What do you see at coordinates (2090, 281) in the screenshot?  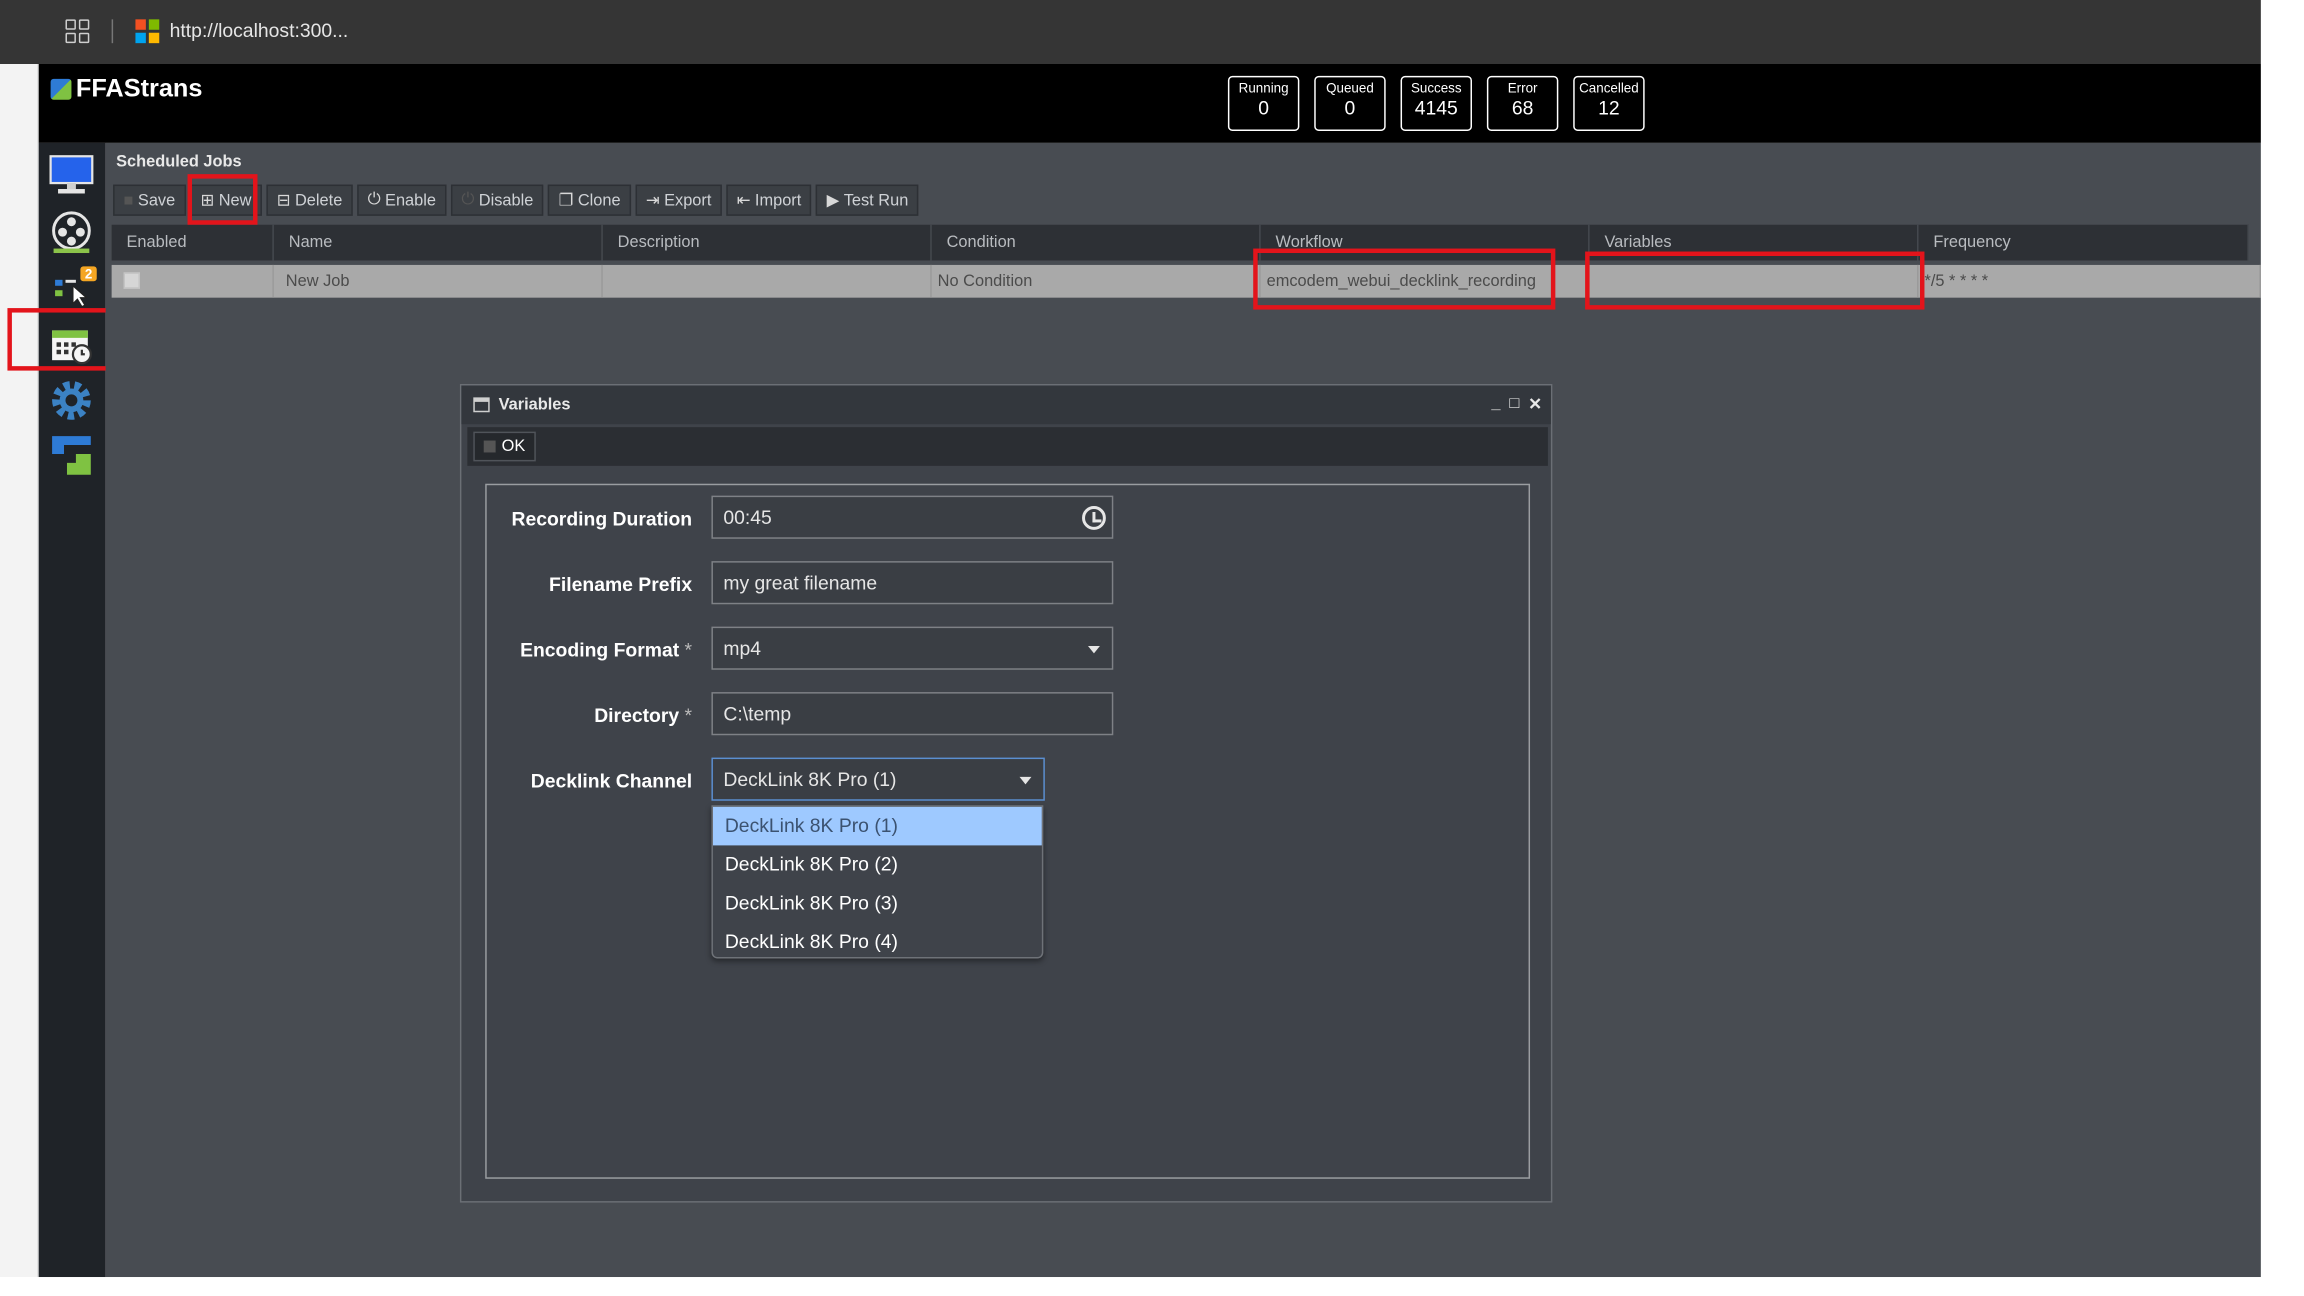 I see `cell-frequency: */5 * * * *` at bounding box center [2090, 281].